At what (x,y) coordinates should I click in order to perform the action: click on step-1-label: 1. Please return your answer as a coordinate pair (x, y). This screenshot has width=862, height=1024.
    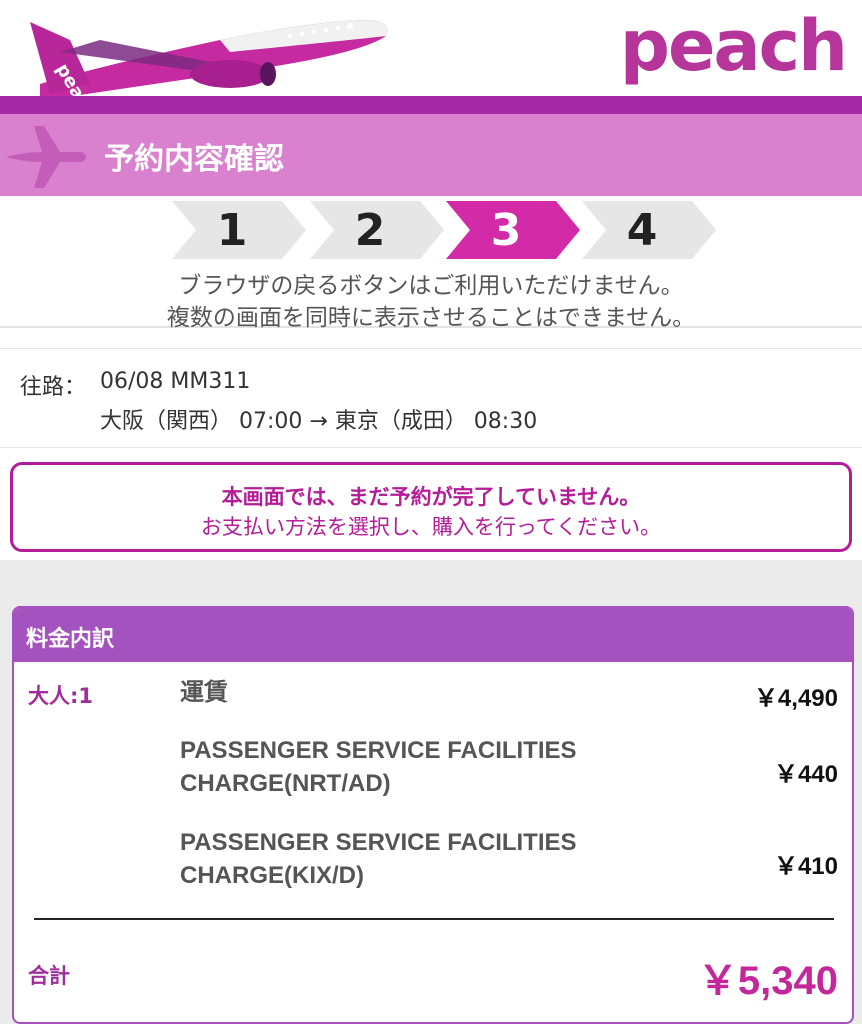
    Looking at the image, I should click on (232, 230).